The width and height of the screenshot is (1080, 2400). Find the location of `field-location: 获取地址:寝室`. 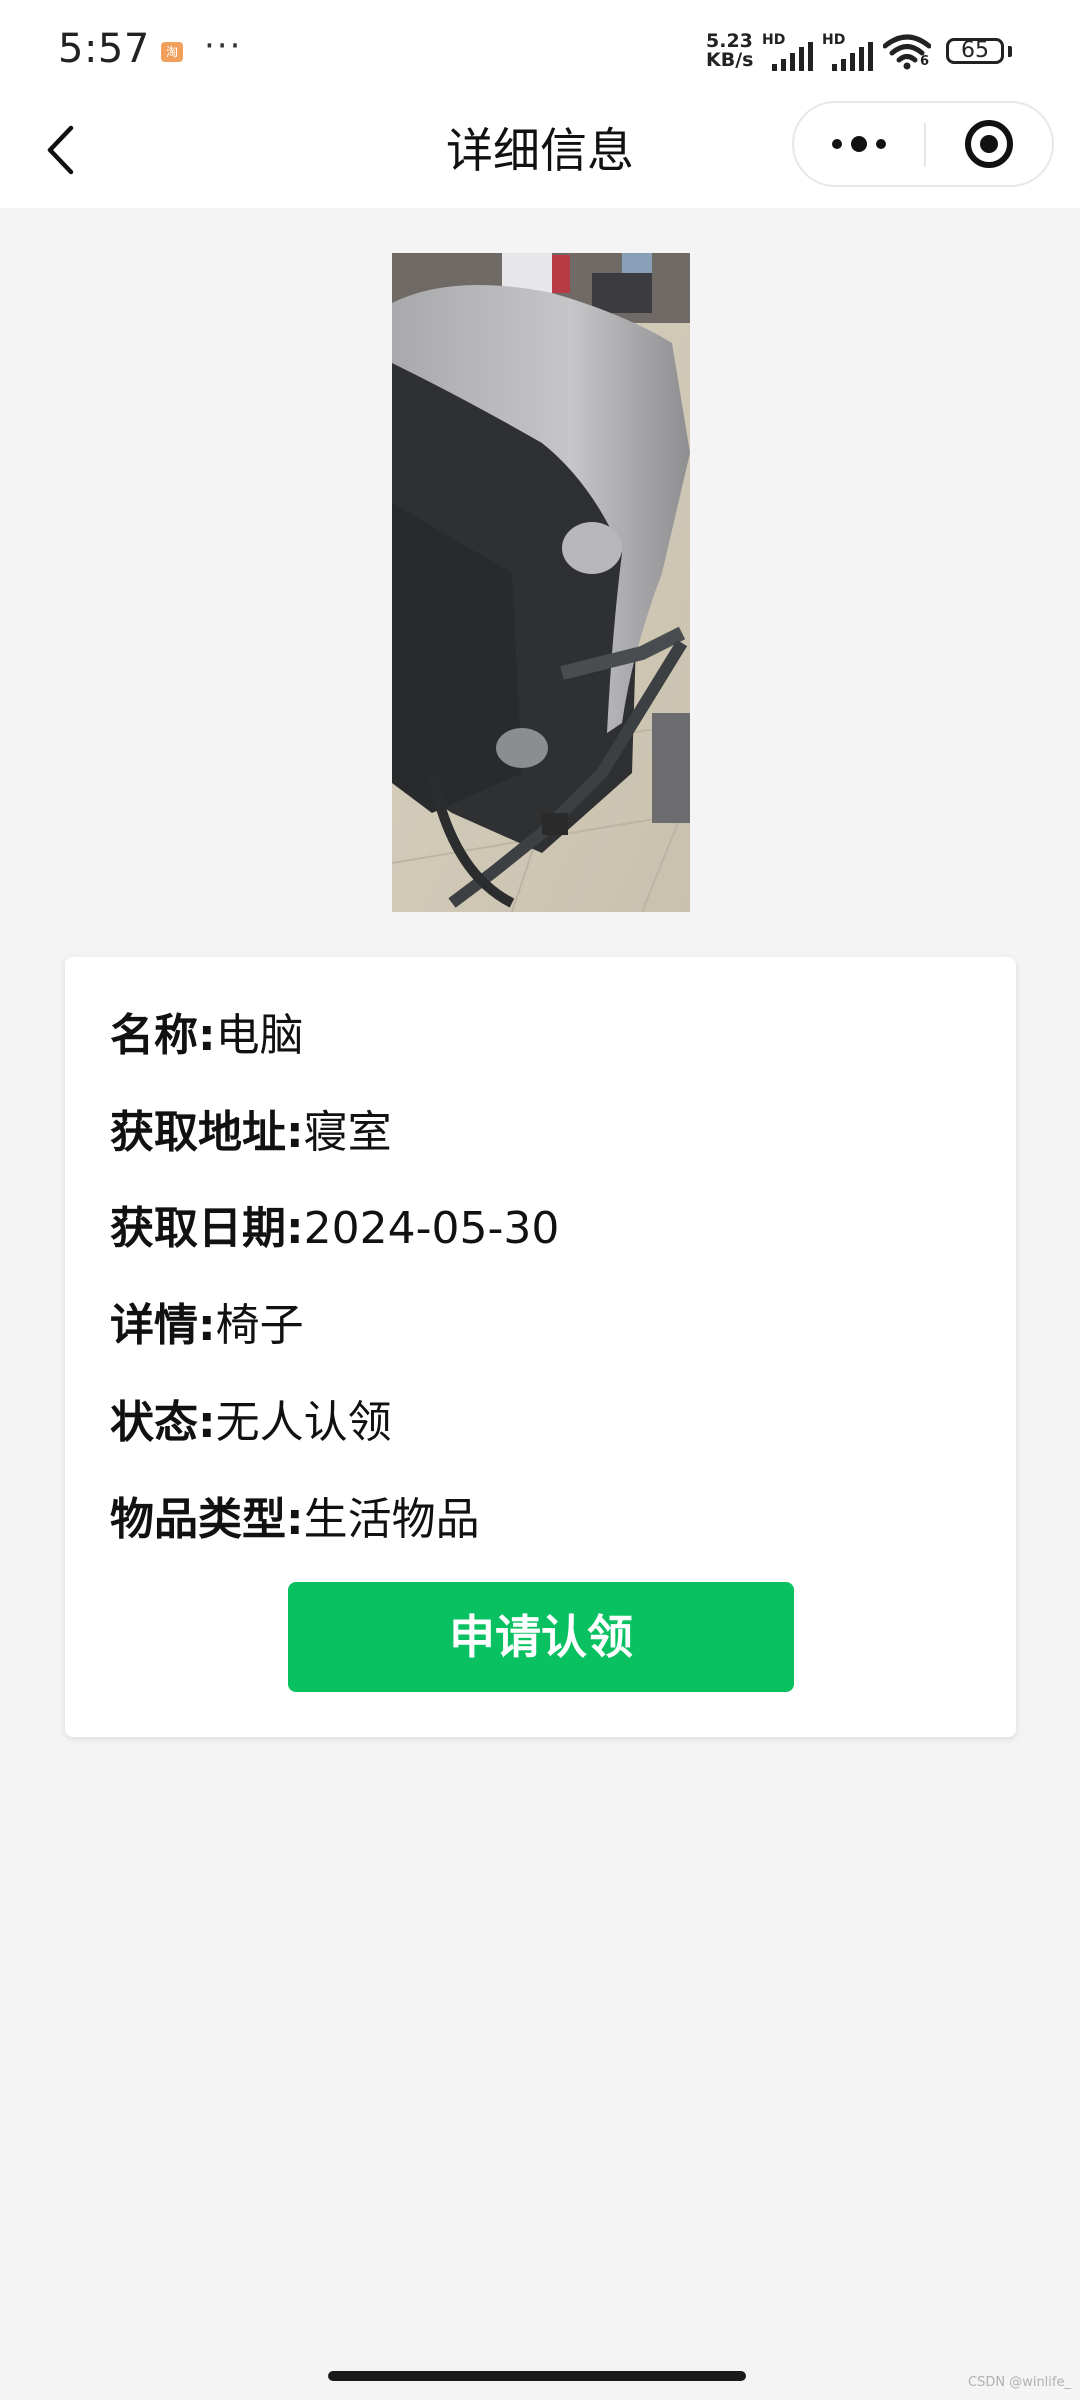

field-location: 获取地址:寝室 is located at coordinates (251, 1133).